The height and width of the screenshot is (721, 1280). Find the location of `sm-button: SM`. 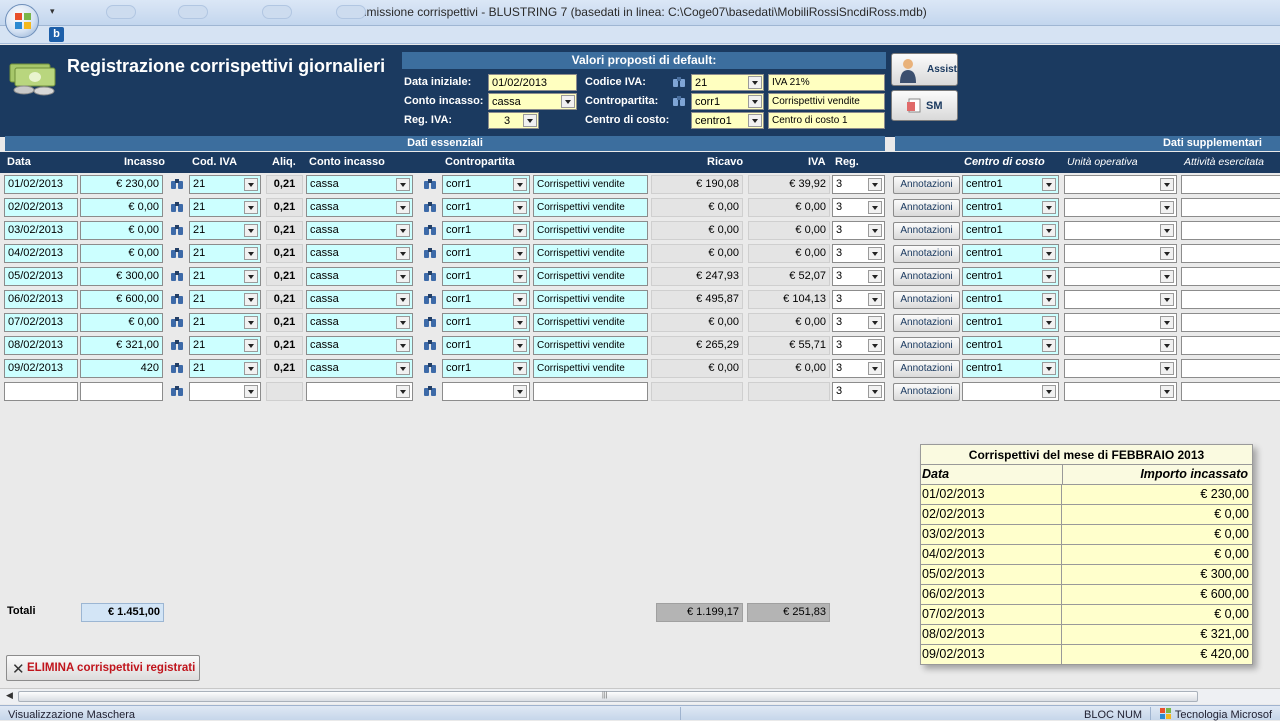

sm-button: SM is located at coordinates (924, 105).